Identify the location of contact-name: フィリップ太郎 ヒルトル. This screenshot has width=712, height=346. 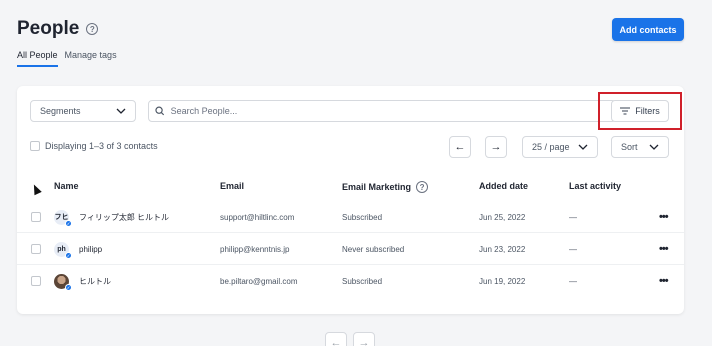
(124, 217).